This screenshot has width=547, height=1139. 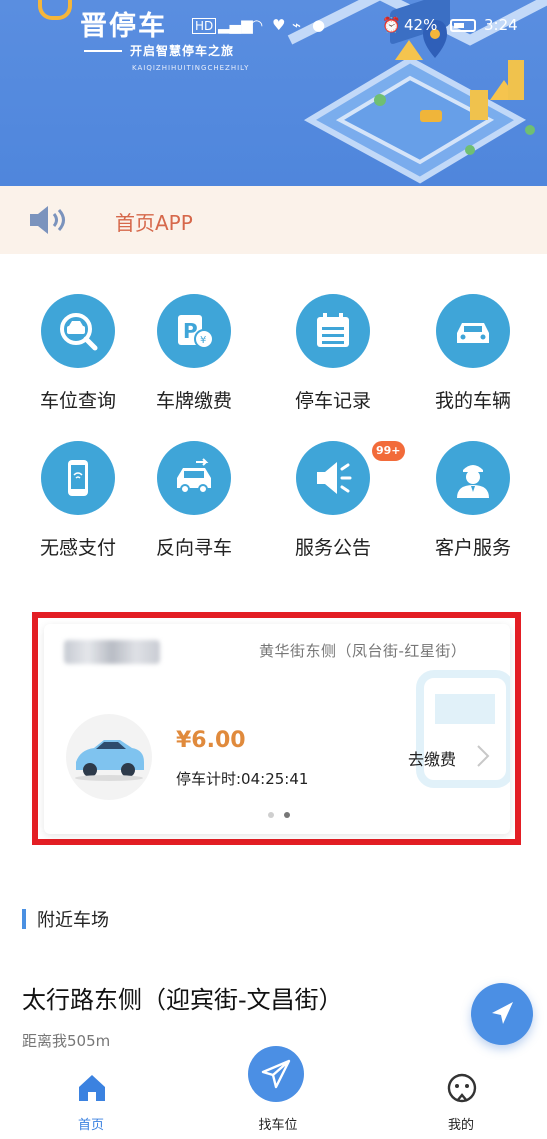 What do you see at coordinates (460, 1125) in the screenshot?
I see `tab-mine-label: 我的` at bounding box center [460, 1125].